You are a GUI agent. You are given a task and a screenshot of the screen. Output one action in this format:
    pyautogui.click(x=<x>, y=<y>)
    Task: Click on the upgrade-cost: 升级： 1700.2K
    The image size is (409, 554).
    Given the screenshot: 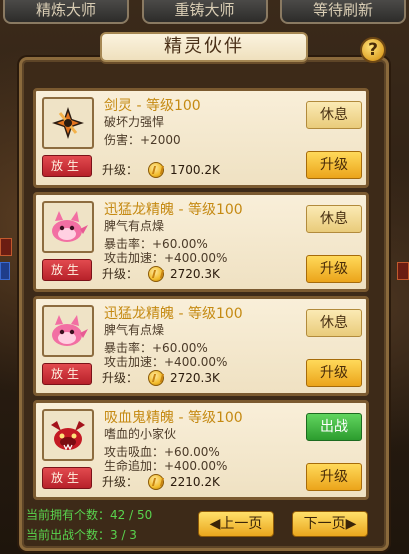 What is the action you would take?
    pyautogui.click(x=161, y=169)
    